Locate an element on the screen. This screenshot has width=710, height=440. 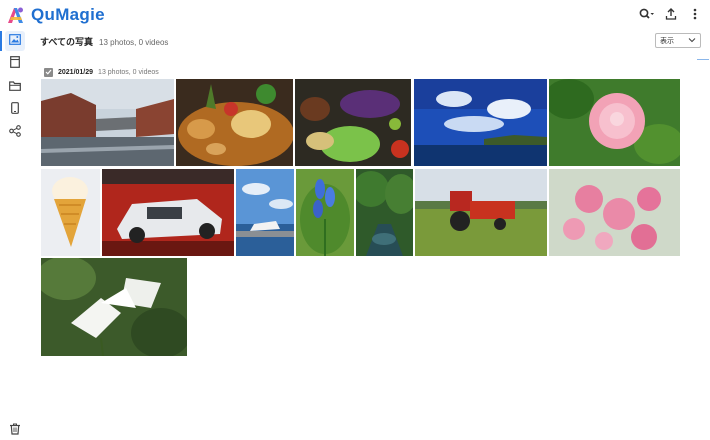
album-icon is located at coordinates (15, 64).